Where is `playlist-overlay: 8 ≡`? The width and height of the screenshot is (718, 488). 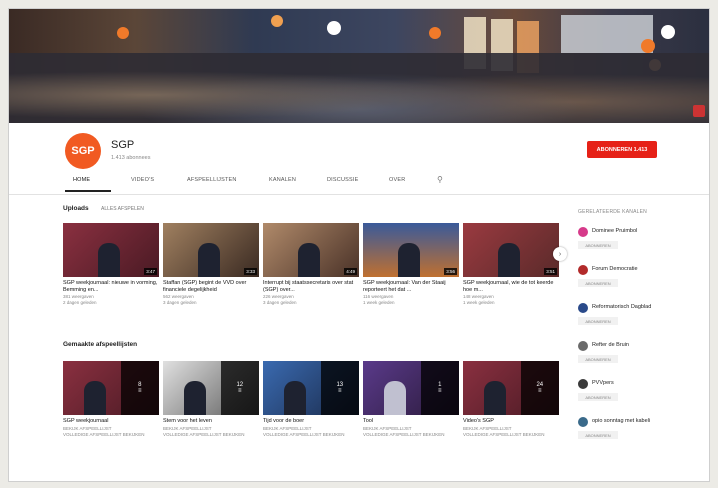 playlist-overlay: 8 ≡ is located at coordinates (139, 388).